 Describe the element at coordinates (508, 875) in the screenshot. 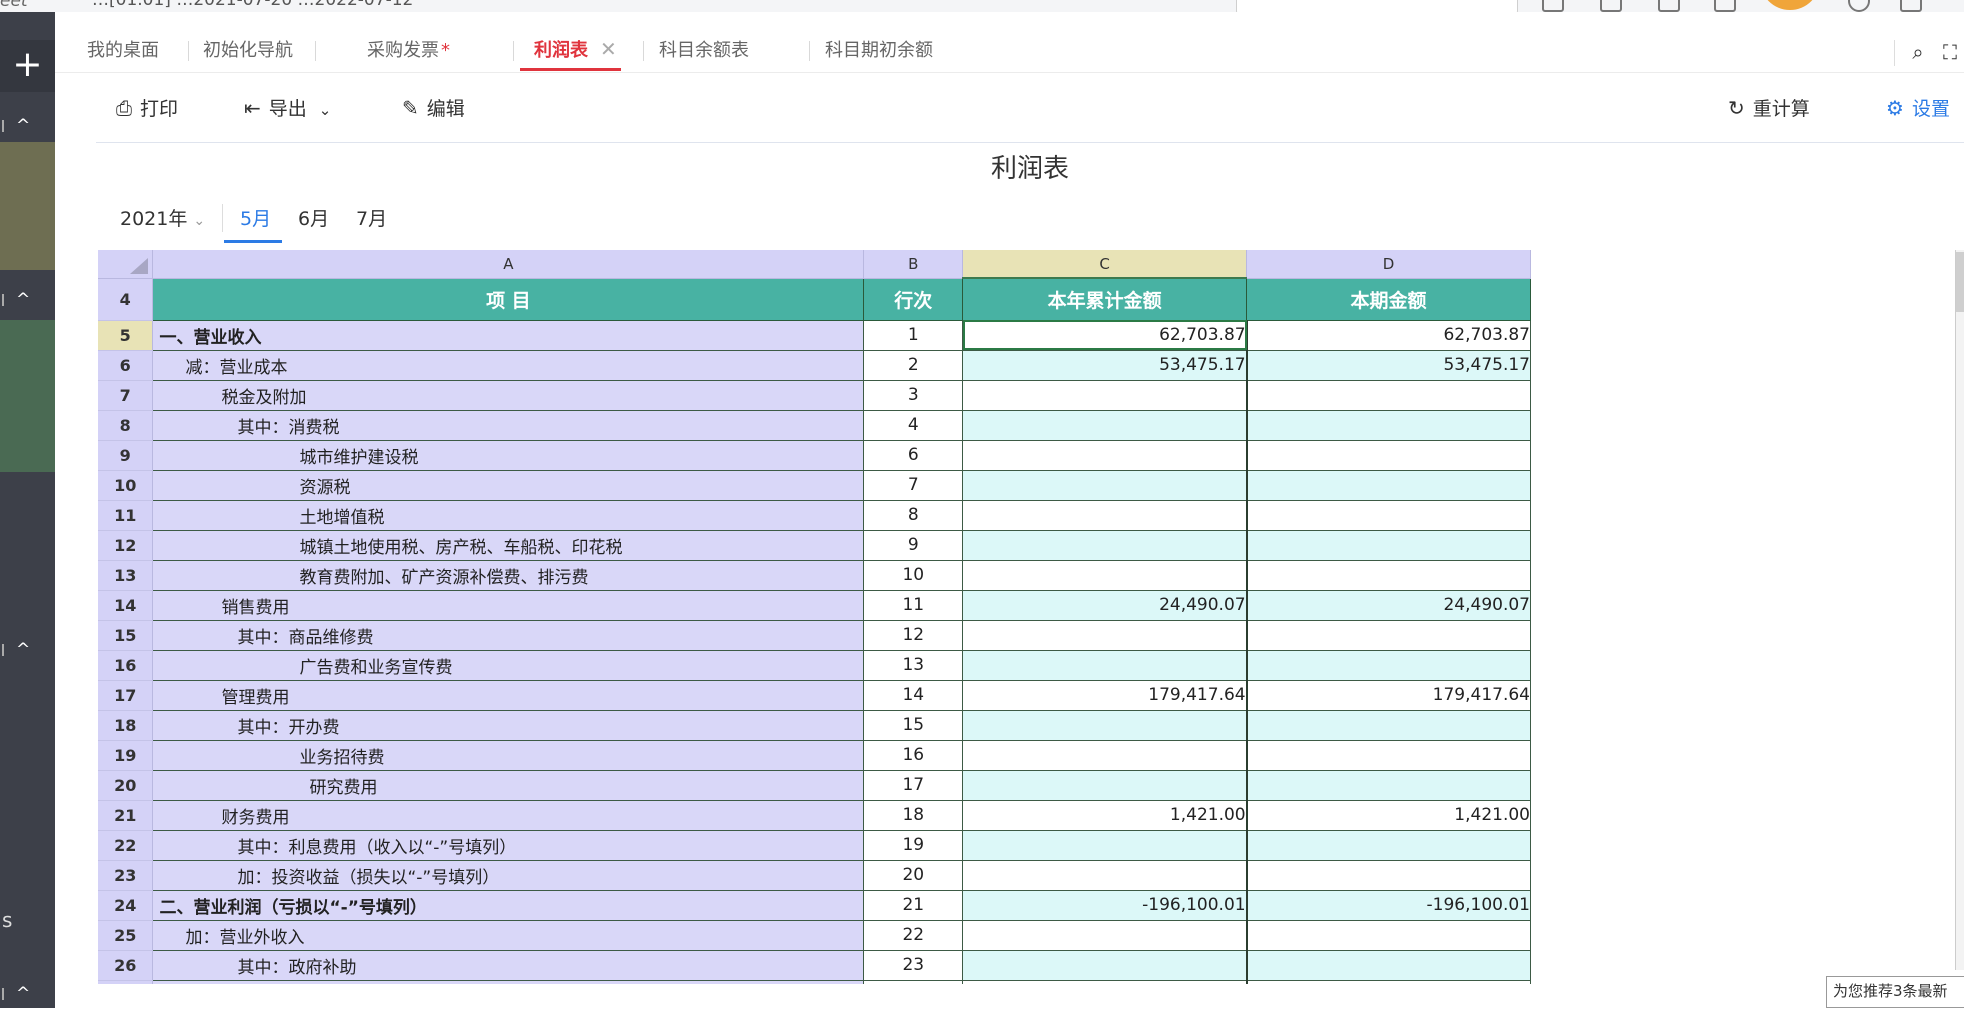

I see `cell-item: 加：投资收益（损失以“-”号填列）` at that location.